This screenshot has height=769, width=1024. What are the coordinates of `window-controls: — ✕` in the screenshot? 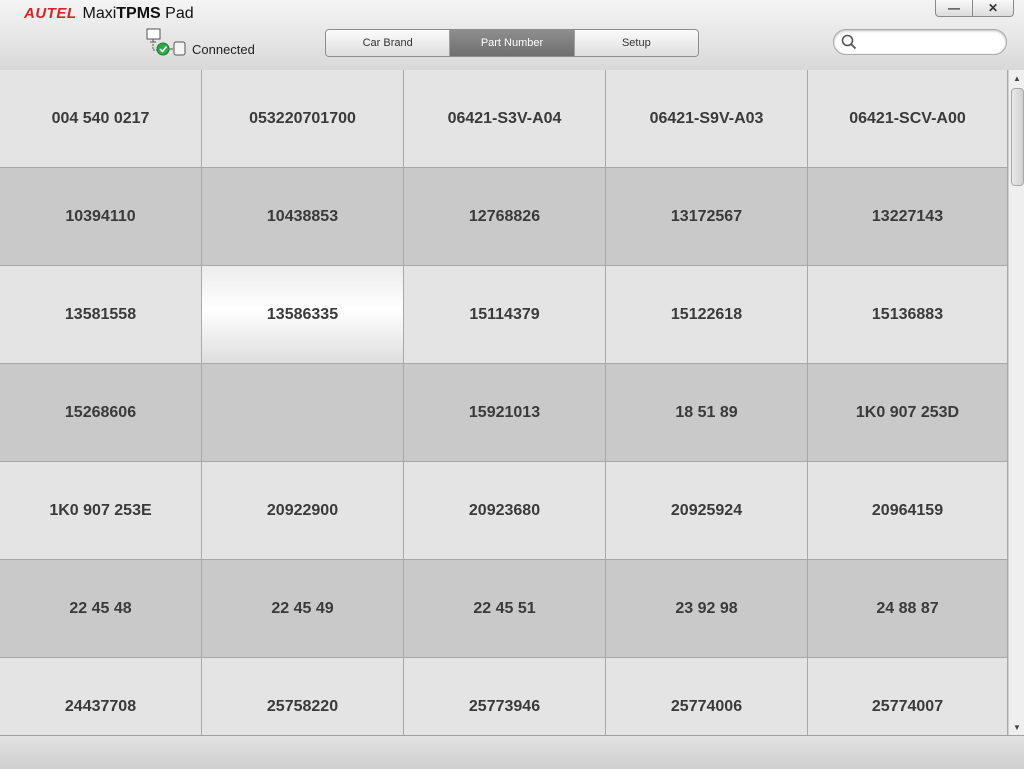 It's located at (974, 8).